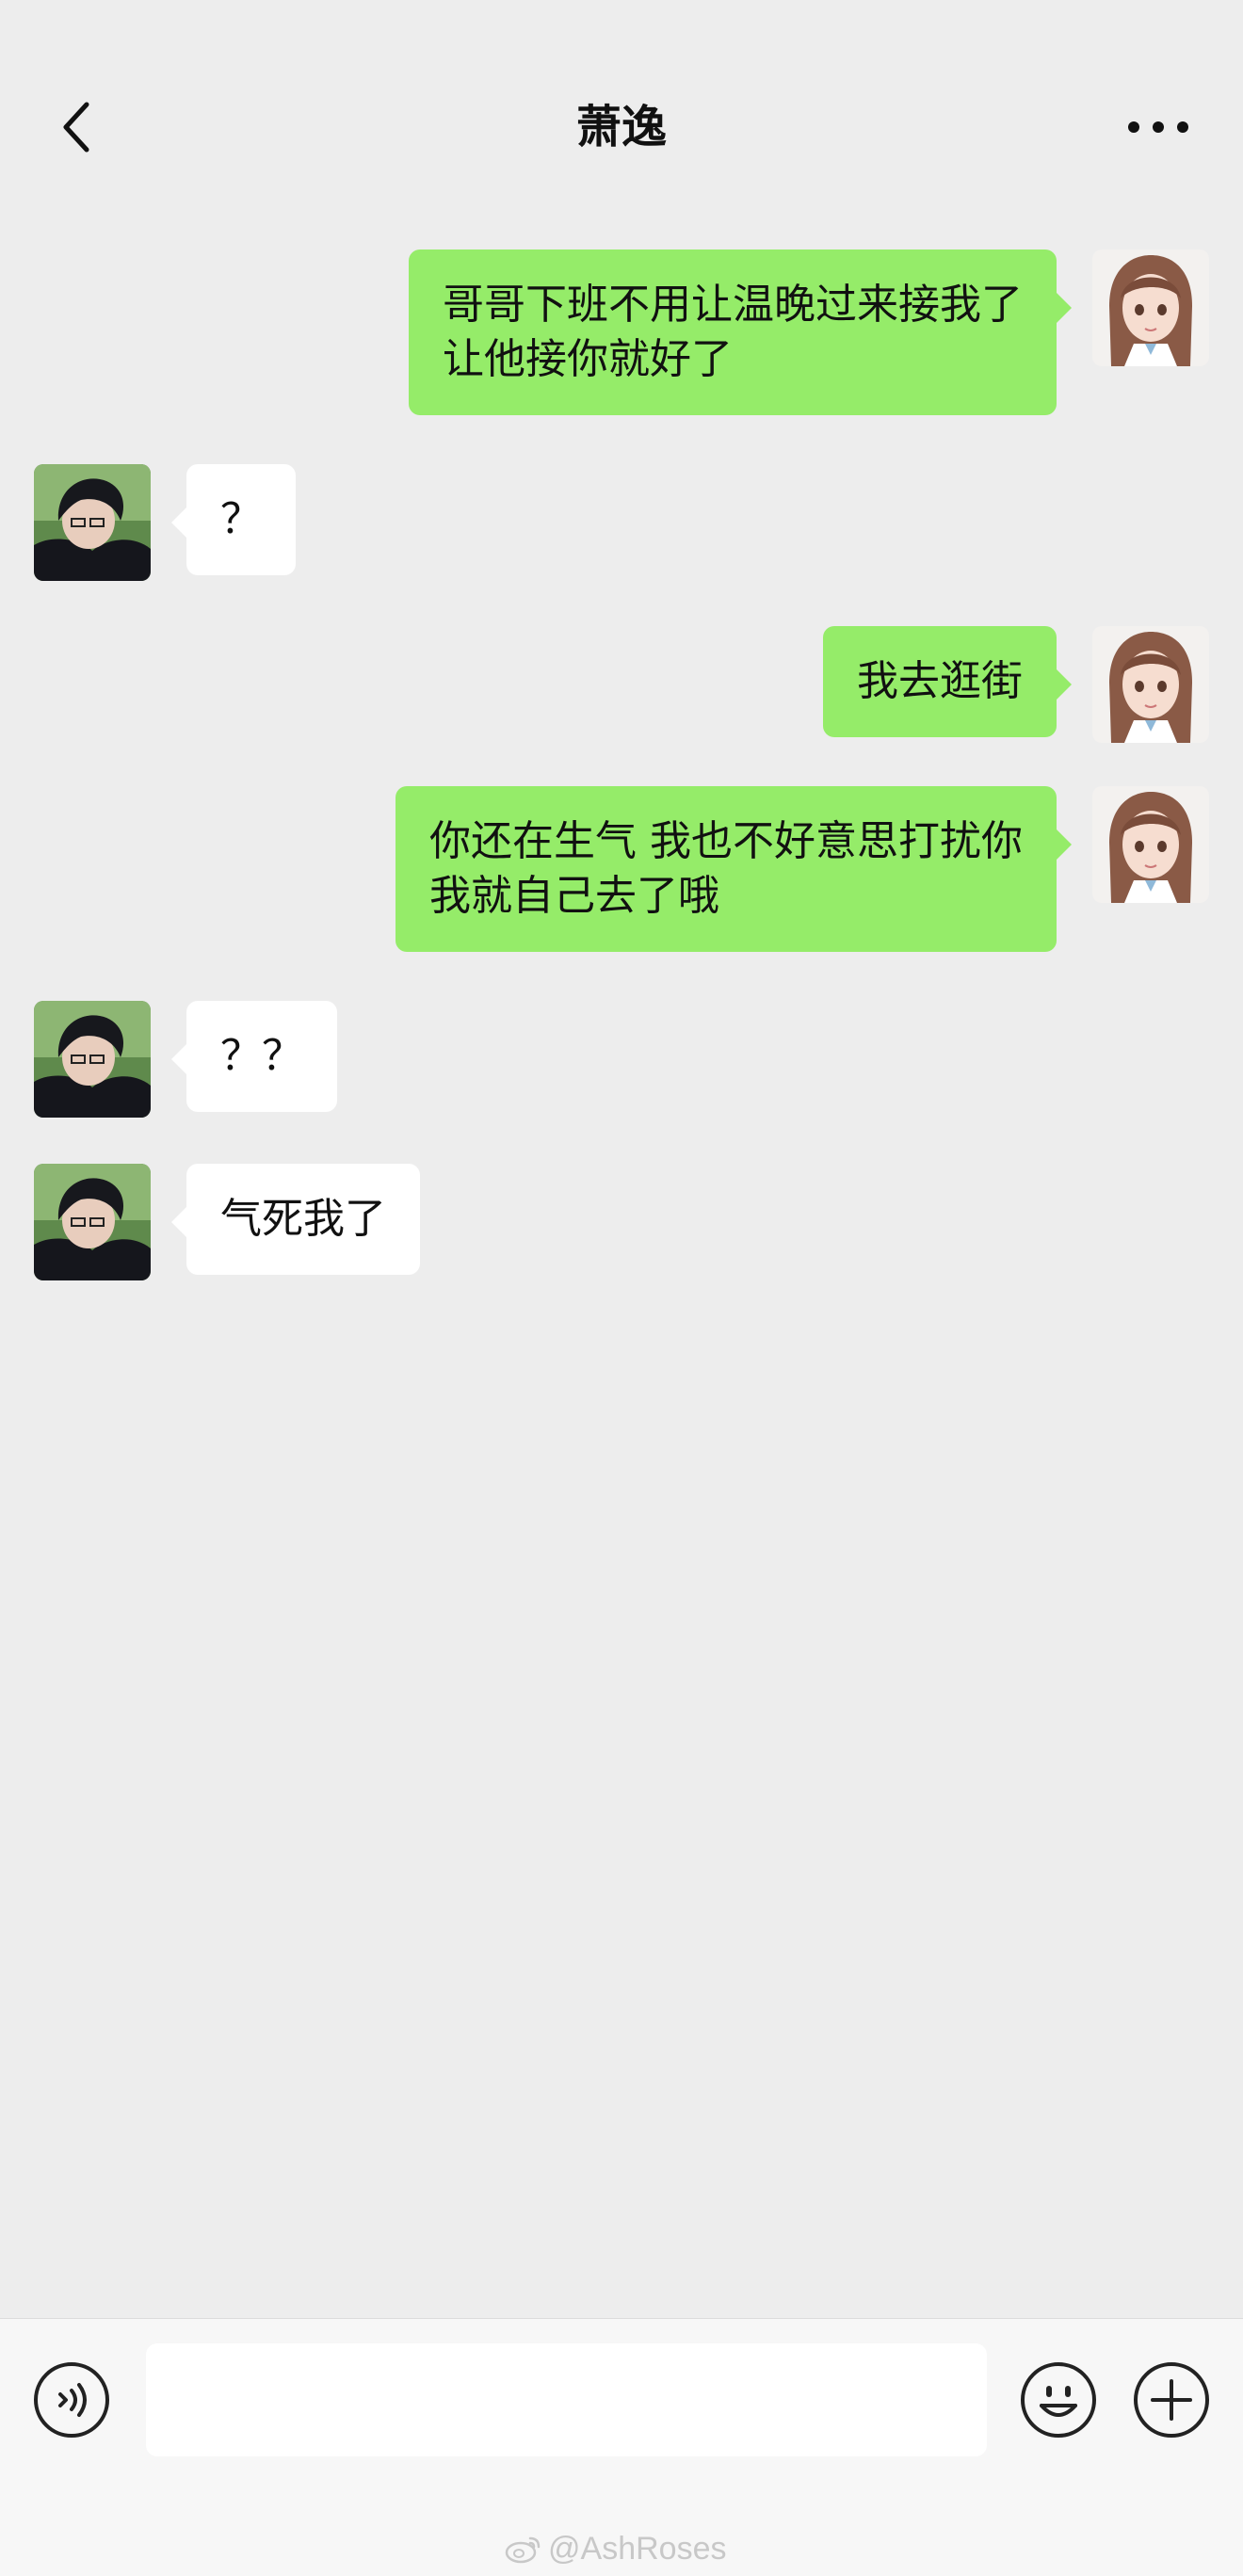 The width and height of the screenshot is (1243, 2576). I want to click on received-message-bubble: ？, so click(234, 519).